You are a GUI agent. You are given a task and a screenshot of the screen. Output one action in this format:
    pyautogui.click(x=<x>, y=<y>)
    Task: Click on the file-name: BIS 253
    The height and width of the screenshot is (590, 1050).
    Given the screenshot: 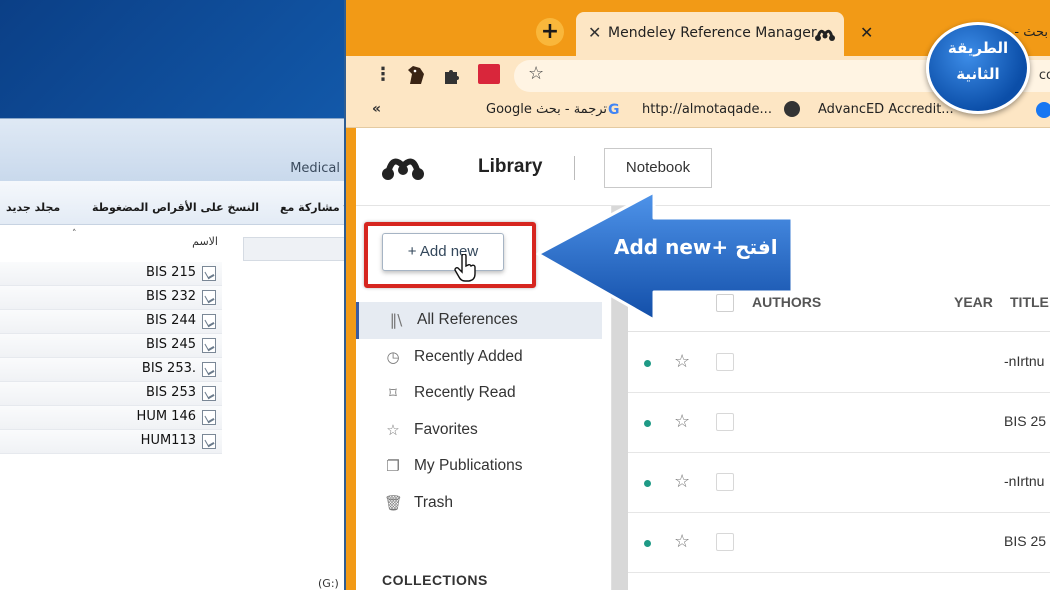 What is the action you would take?
    pyautogui.click(x=171, y=392)
    